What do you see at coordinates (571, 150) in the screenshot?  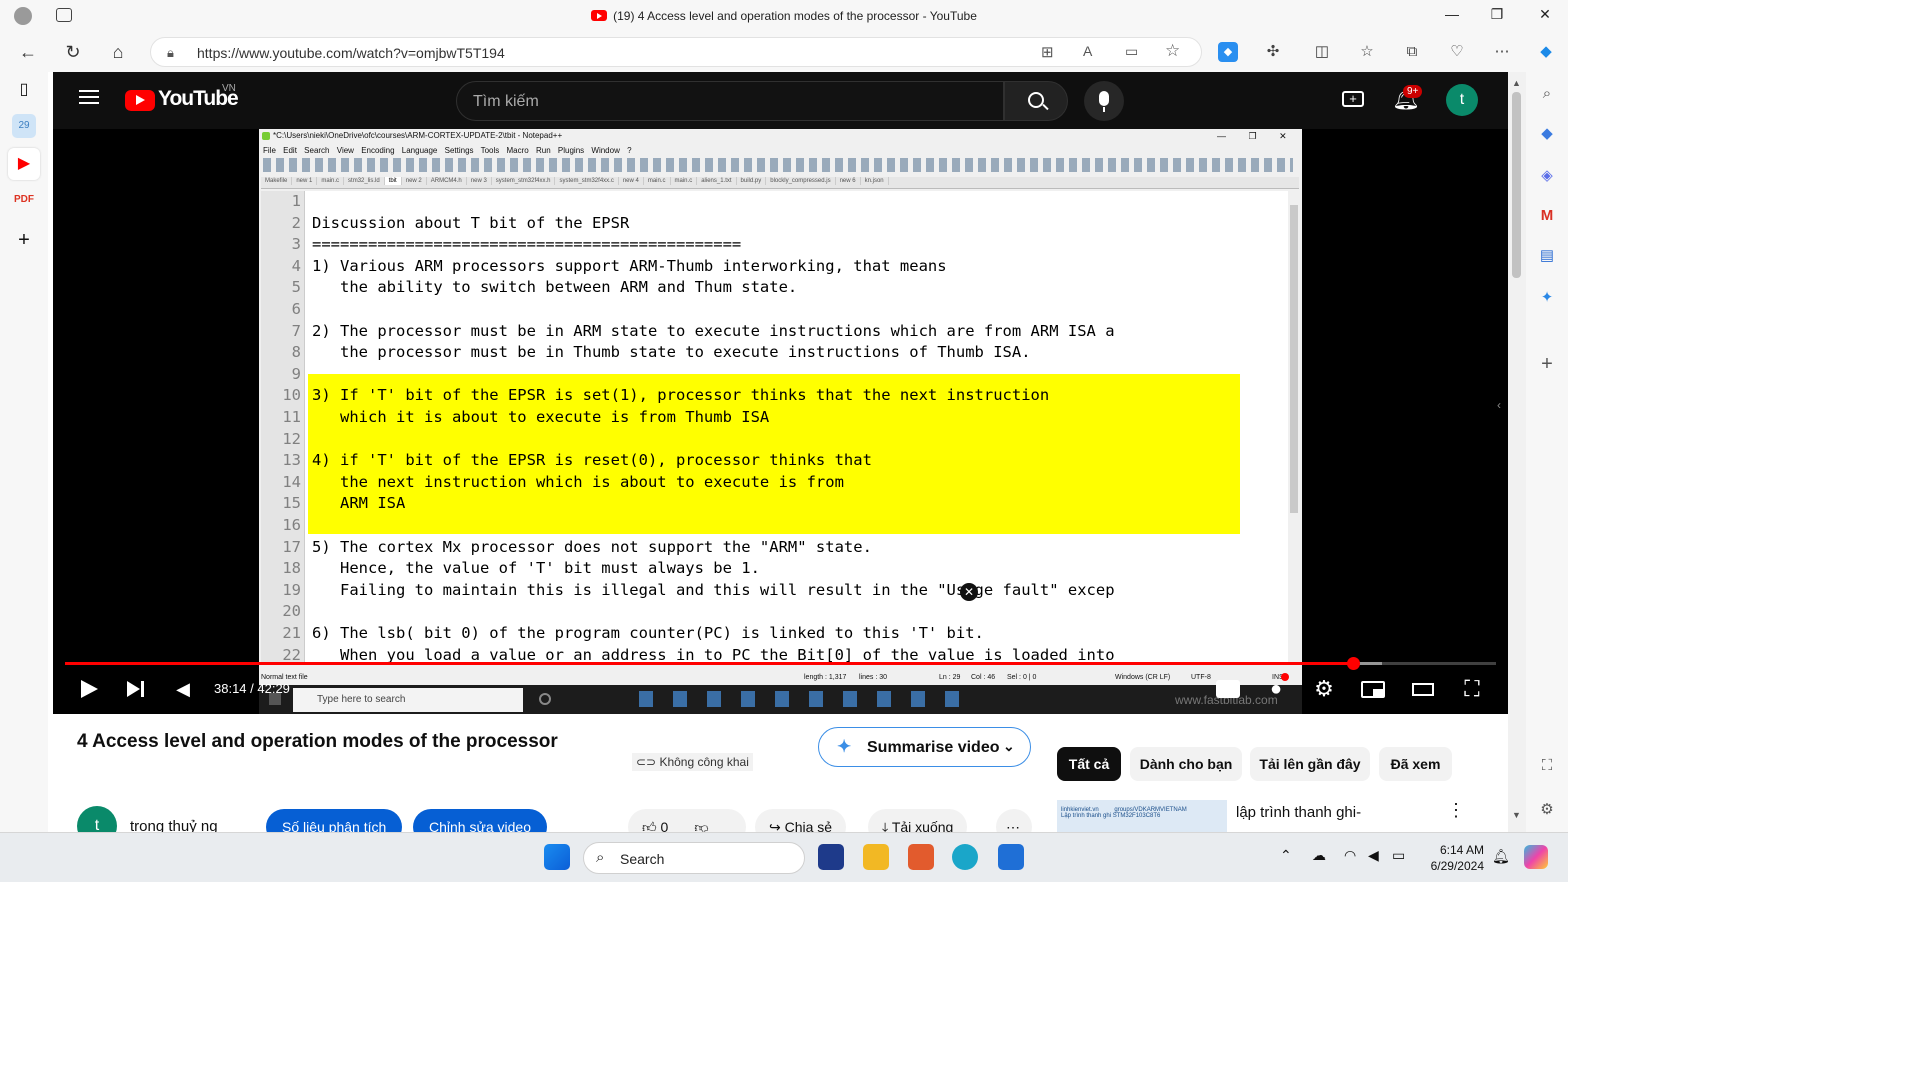 I see `menu-plugins: Plugins` at bounding box center [571, 150].